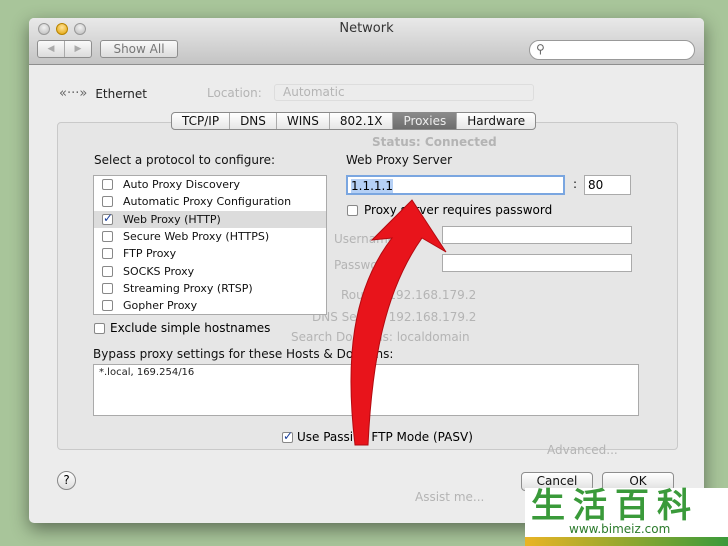 Image resolution: width=728 pixels, height=546 pixels. I want to click on location-label: Location:, so click(234, 93).